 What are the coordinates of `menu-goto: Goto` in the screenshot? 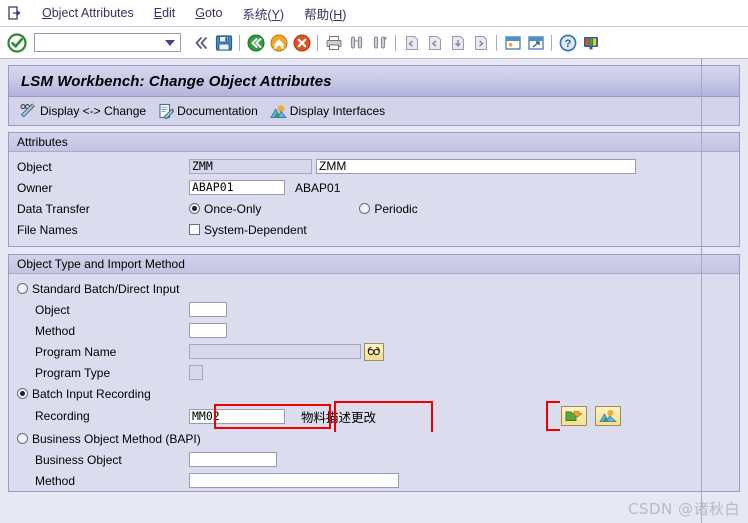 It's located at (208, 13).